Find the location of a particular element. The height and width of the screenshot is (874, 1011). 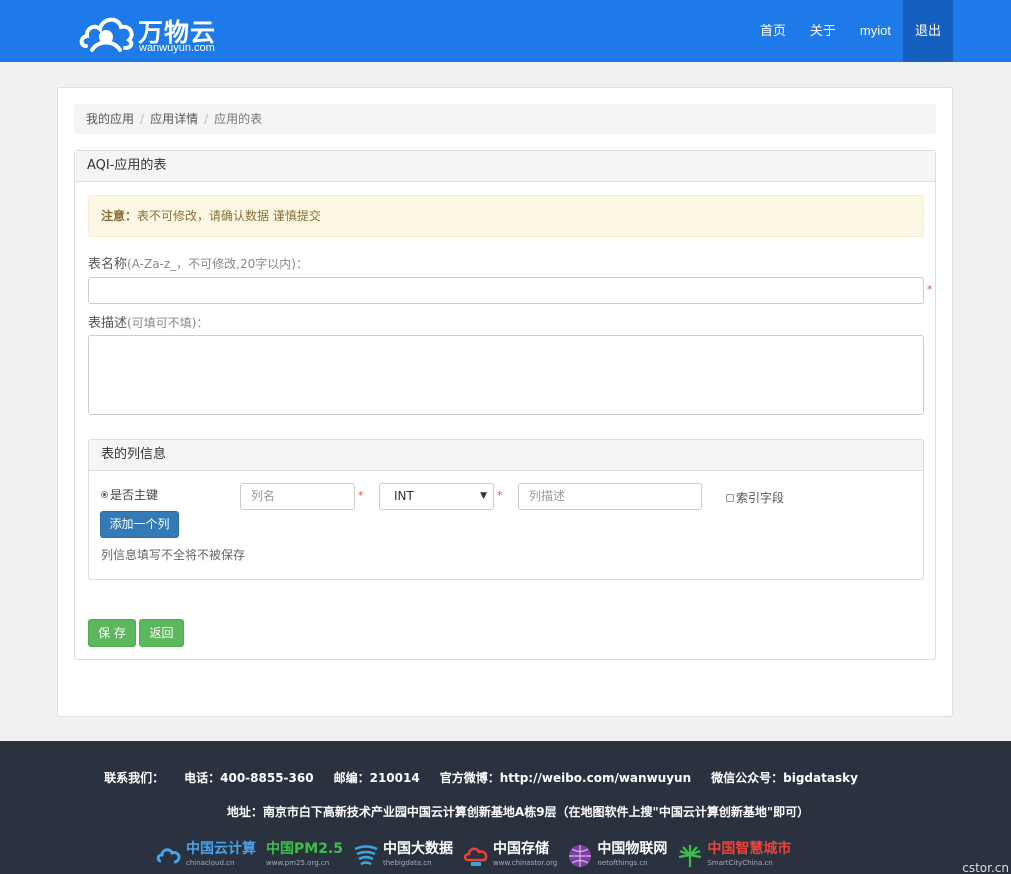

palm-icon is located at coordinates (690, 856).